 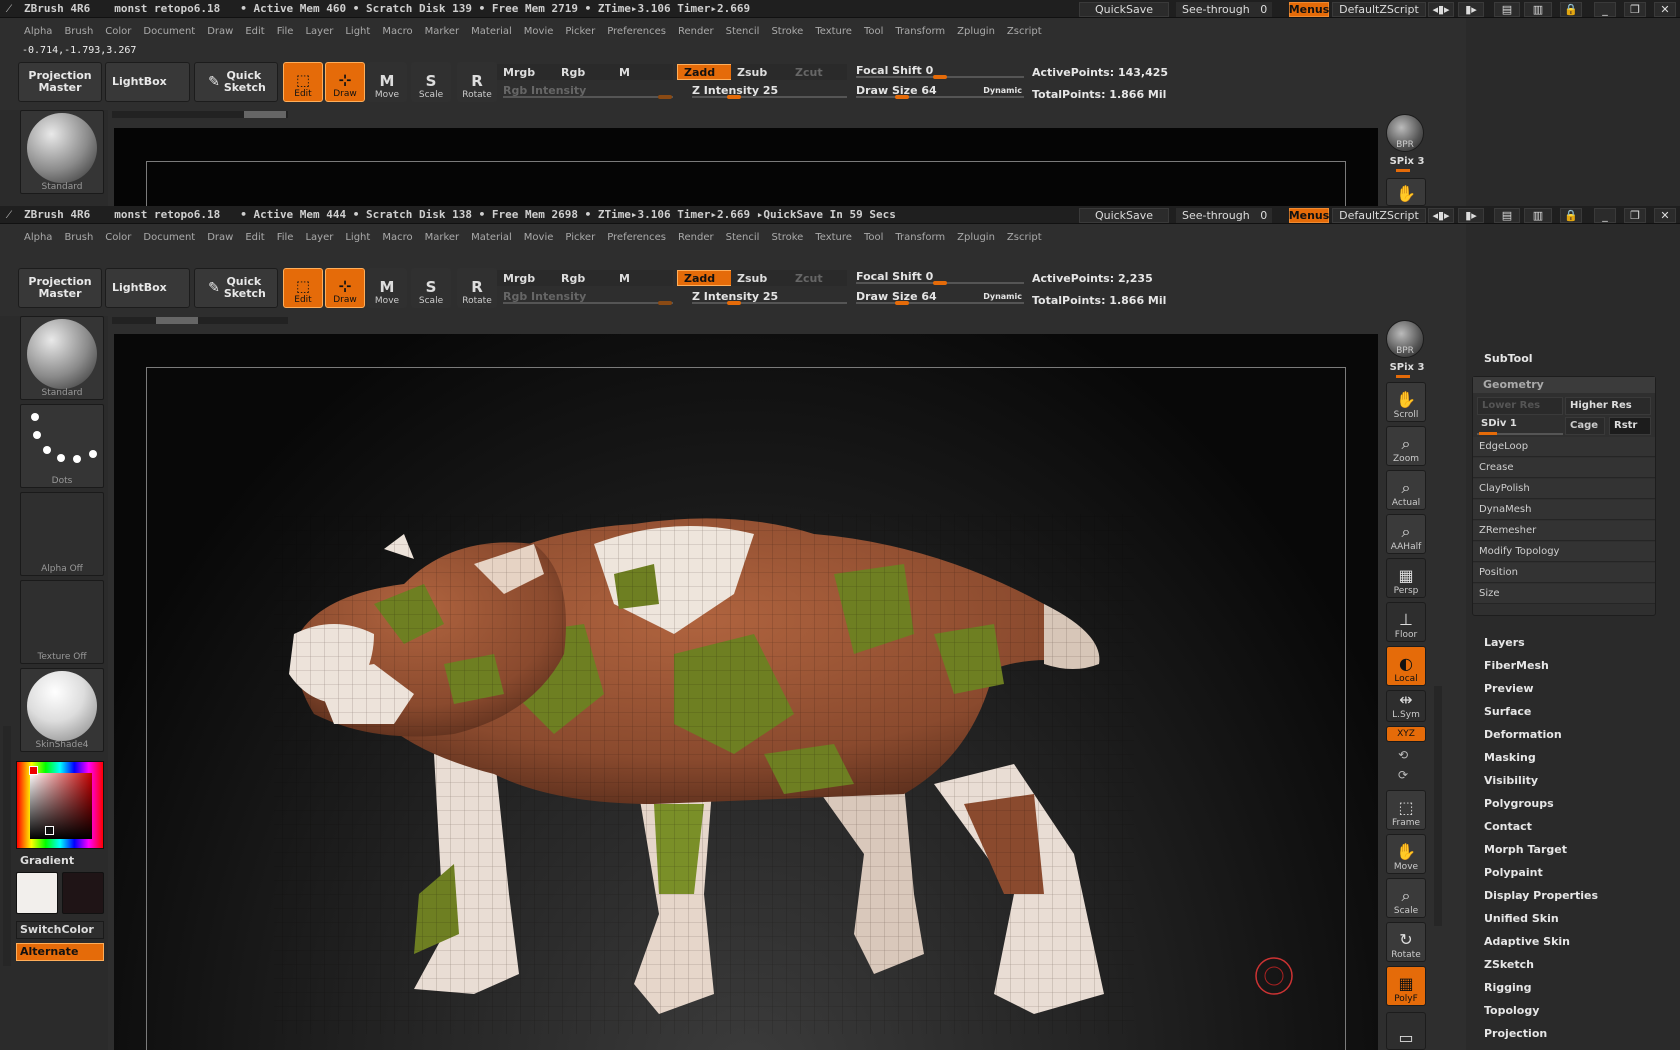 I want to click on spix-slider: SPix 3, so click(x=1407, y=161).